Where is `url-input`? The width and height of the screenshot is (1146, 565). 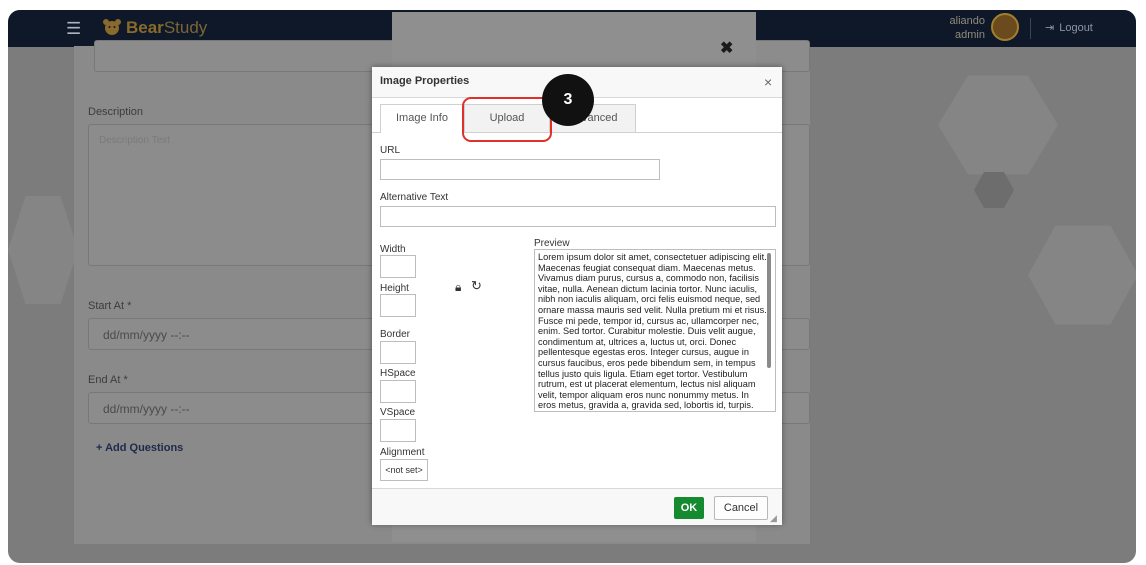 url-input is located at coordinates (520, 169).